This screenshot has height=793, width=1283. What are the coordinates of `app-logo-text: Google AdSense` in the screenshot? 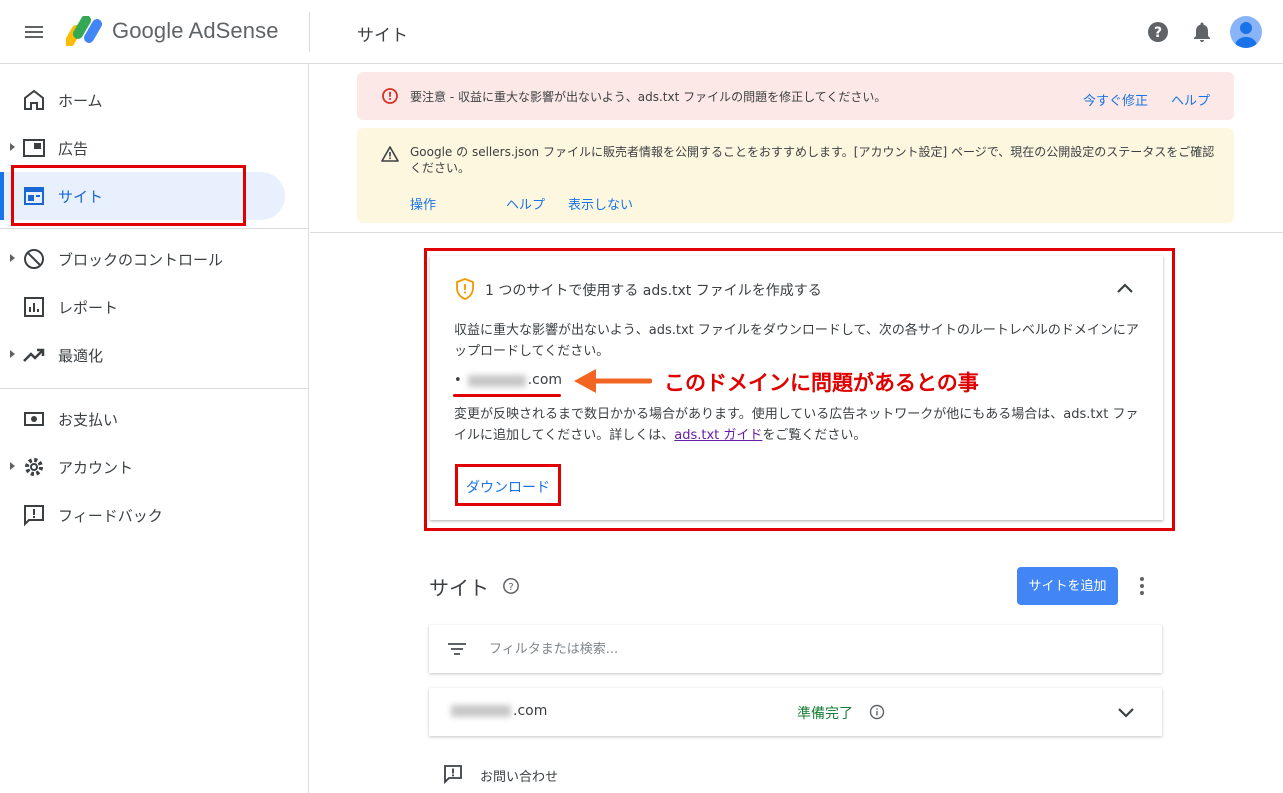 It's located at (195, 30).